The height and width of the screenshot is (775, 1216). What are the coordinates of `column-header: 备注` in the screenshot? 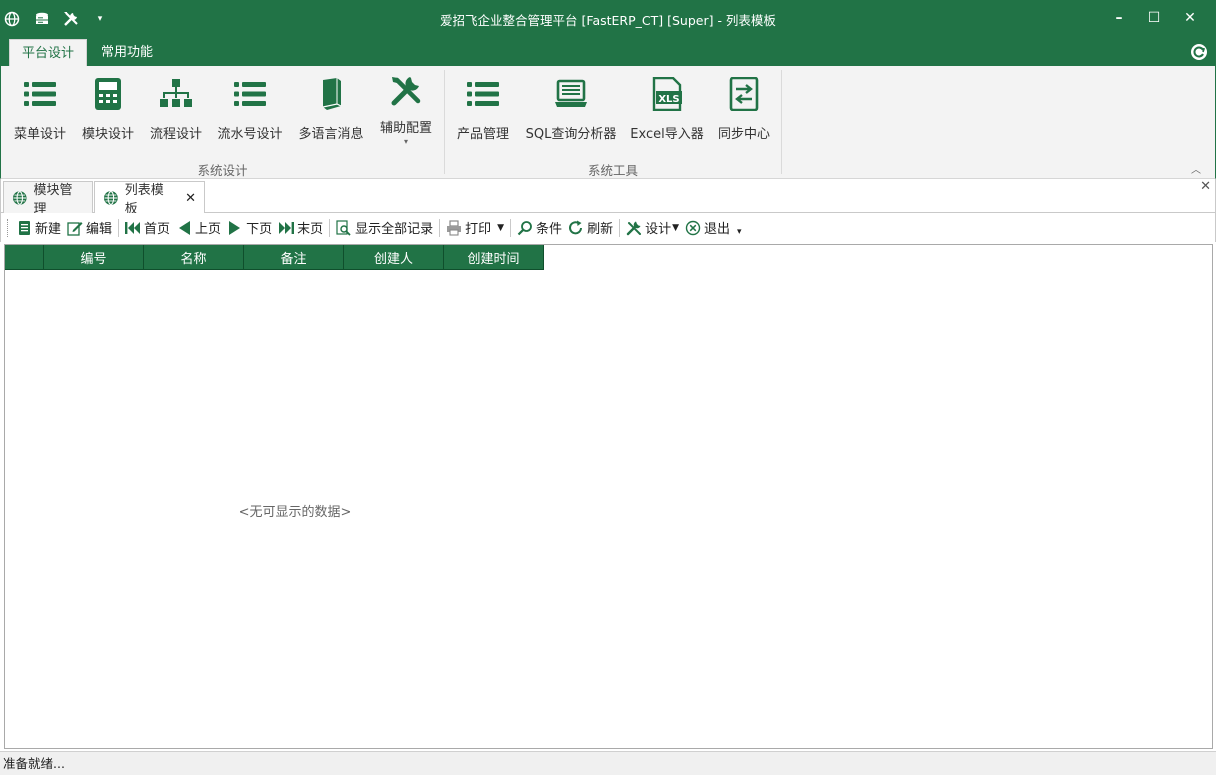 It's located at (294, 257).